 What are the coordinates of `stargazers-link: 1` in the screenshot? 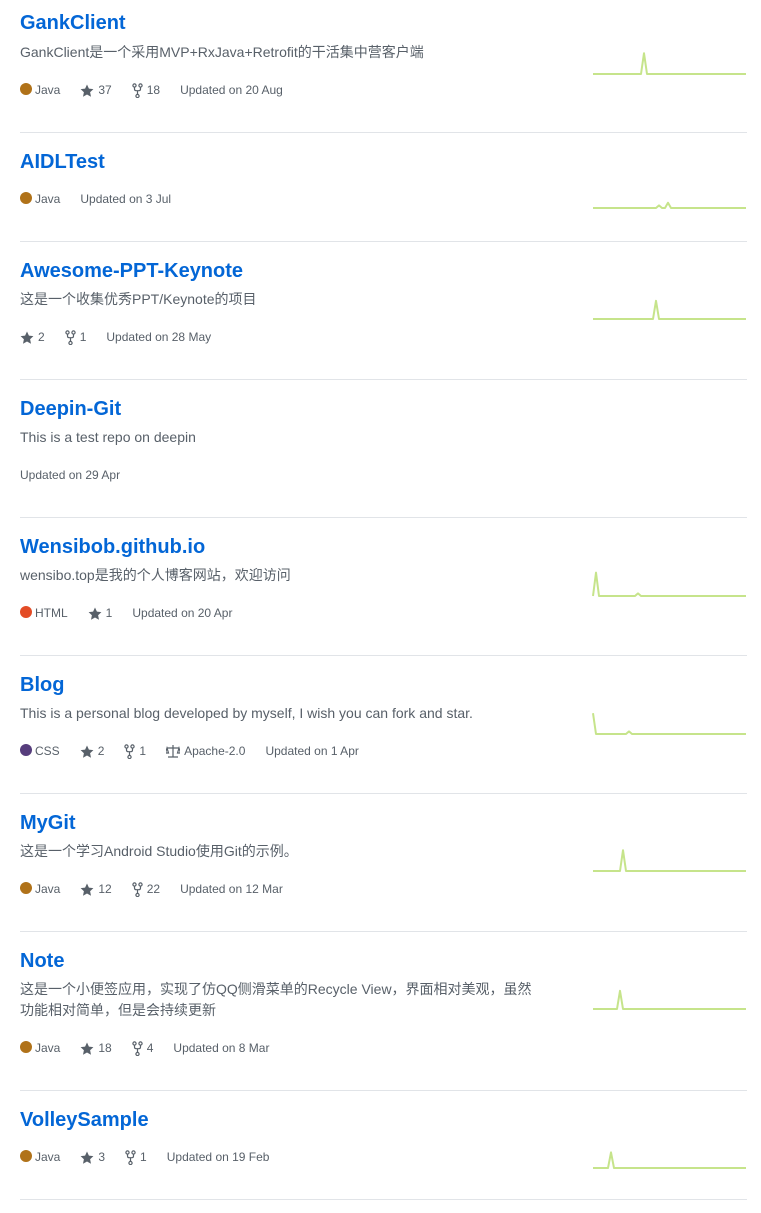 It's located at (100, 613).